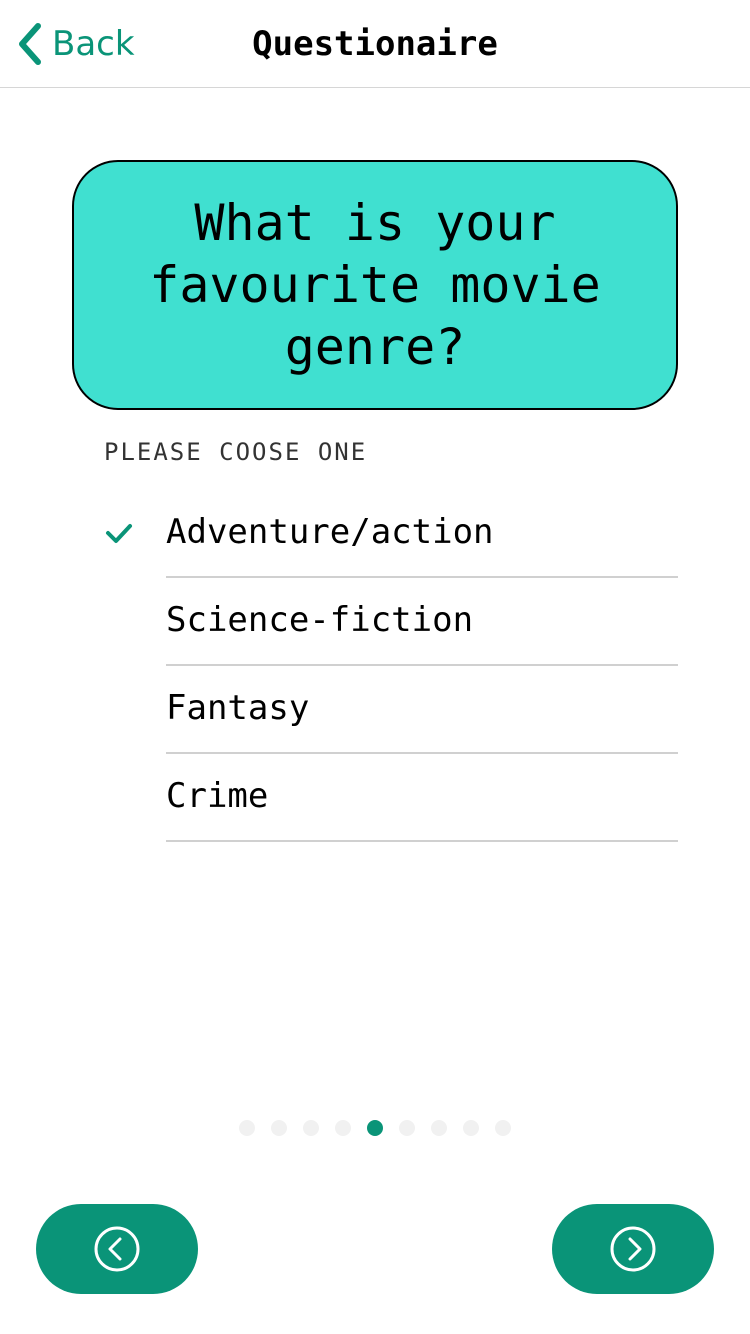 The image size is (750, 1334). I want to click on page-indicator, so click(375, 1128).